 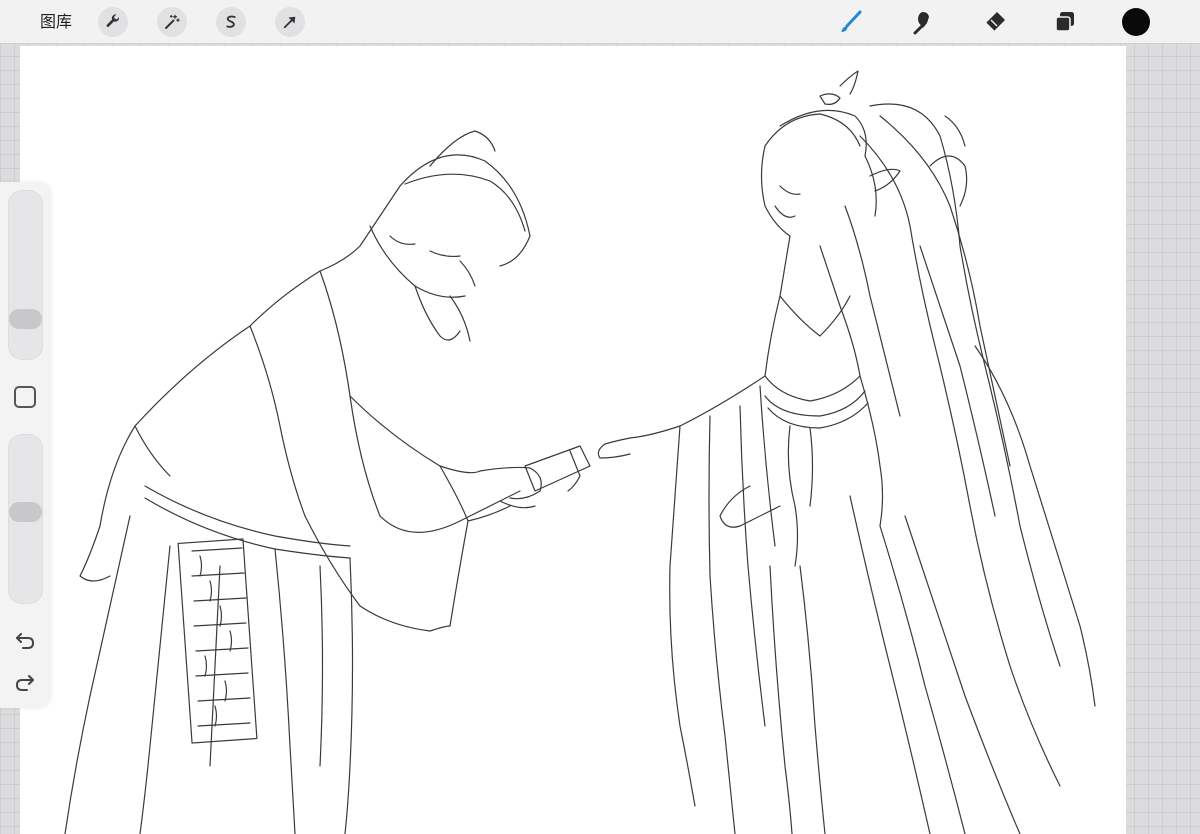 I want to click on redo-button, so click(x=25, y=682).